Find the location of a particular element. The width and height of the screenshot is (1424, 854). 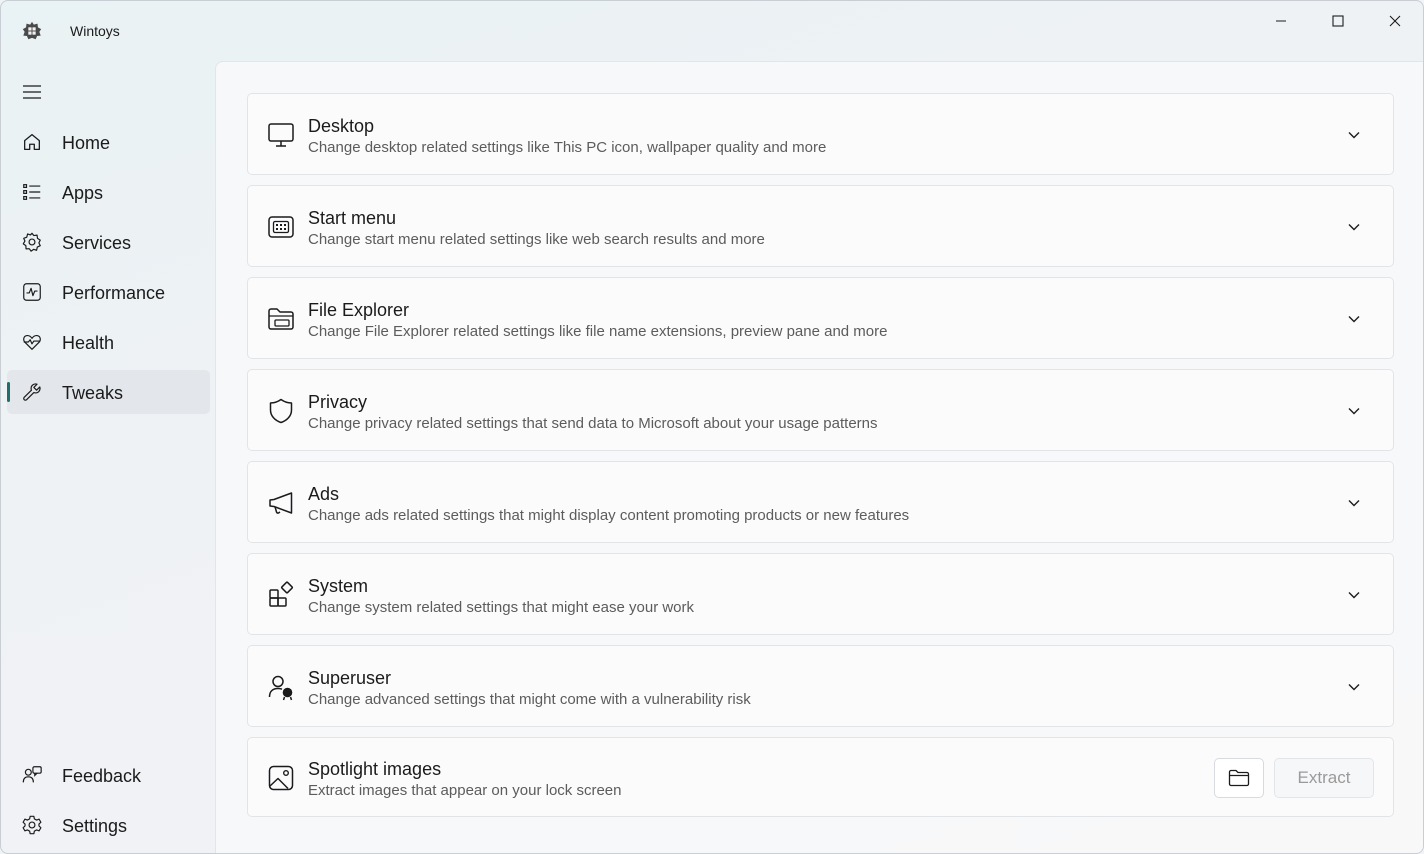

open-folder-button is located at coordinates (1239, 778).